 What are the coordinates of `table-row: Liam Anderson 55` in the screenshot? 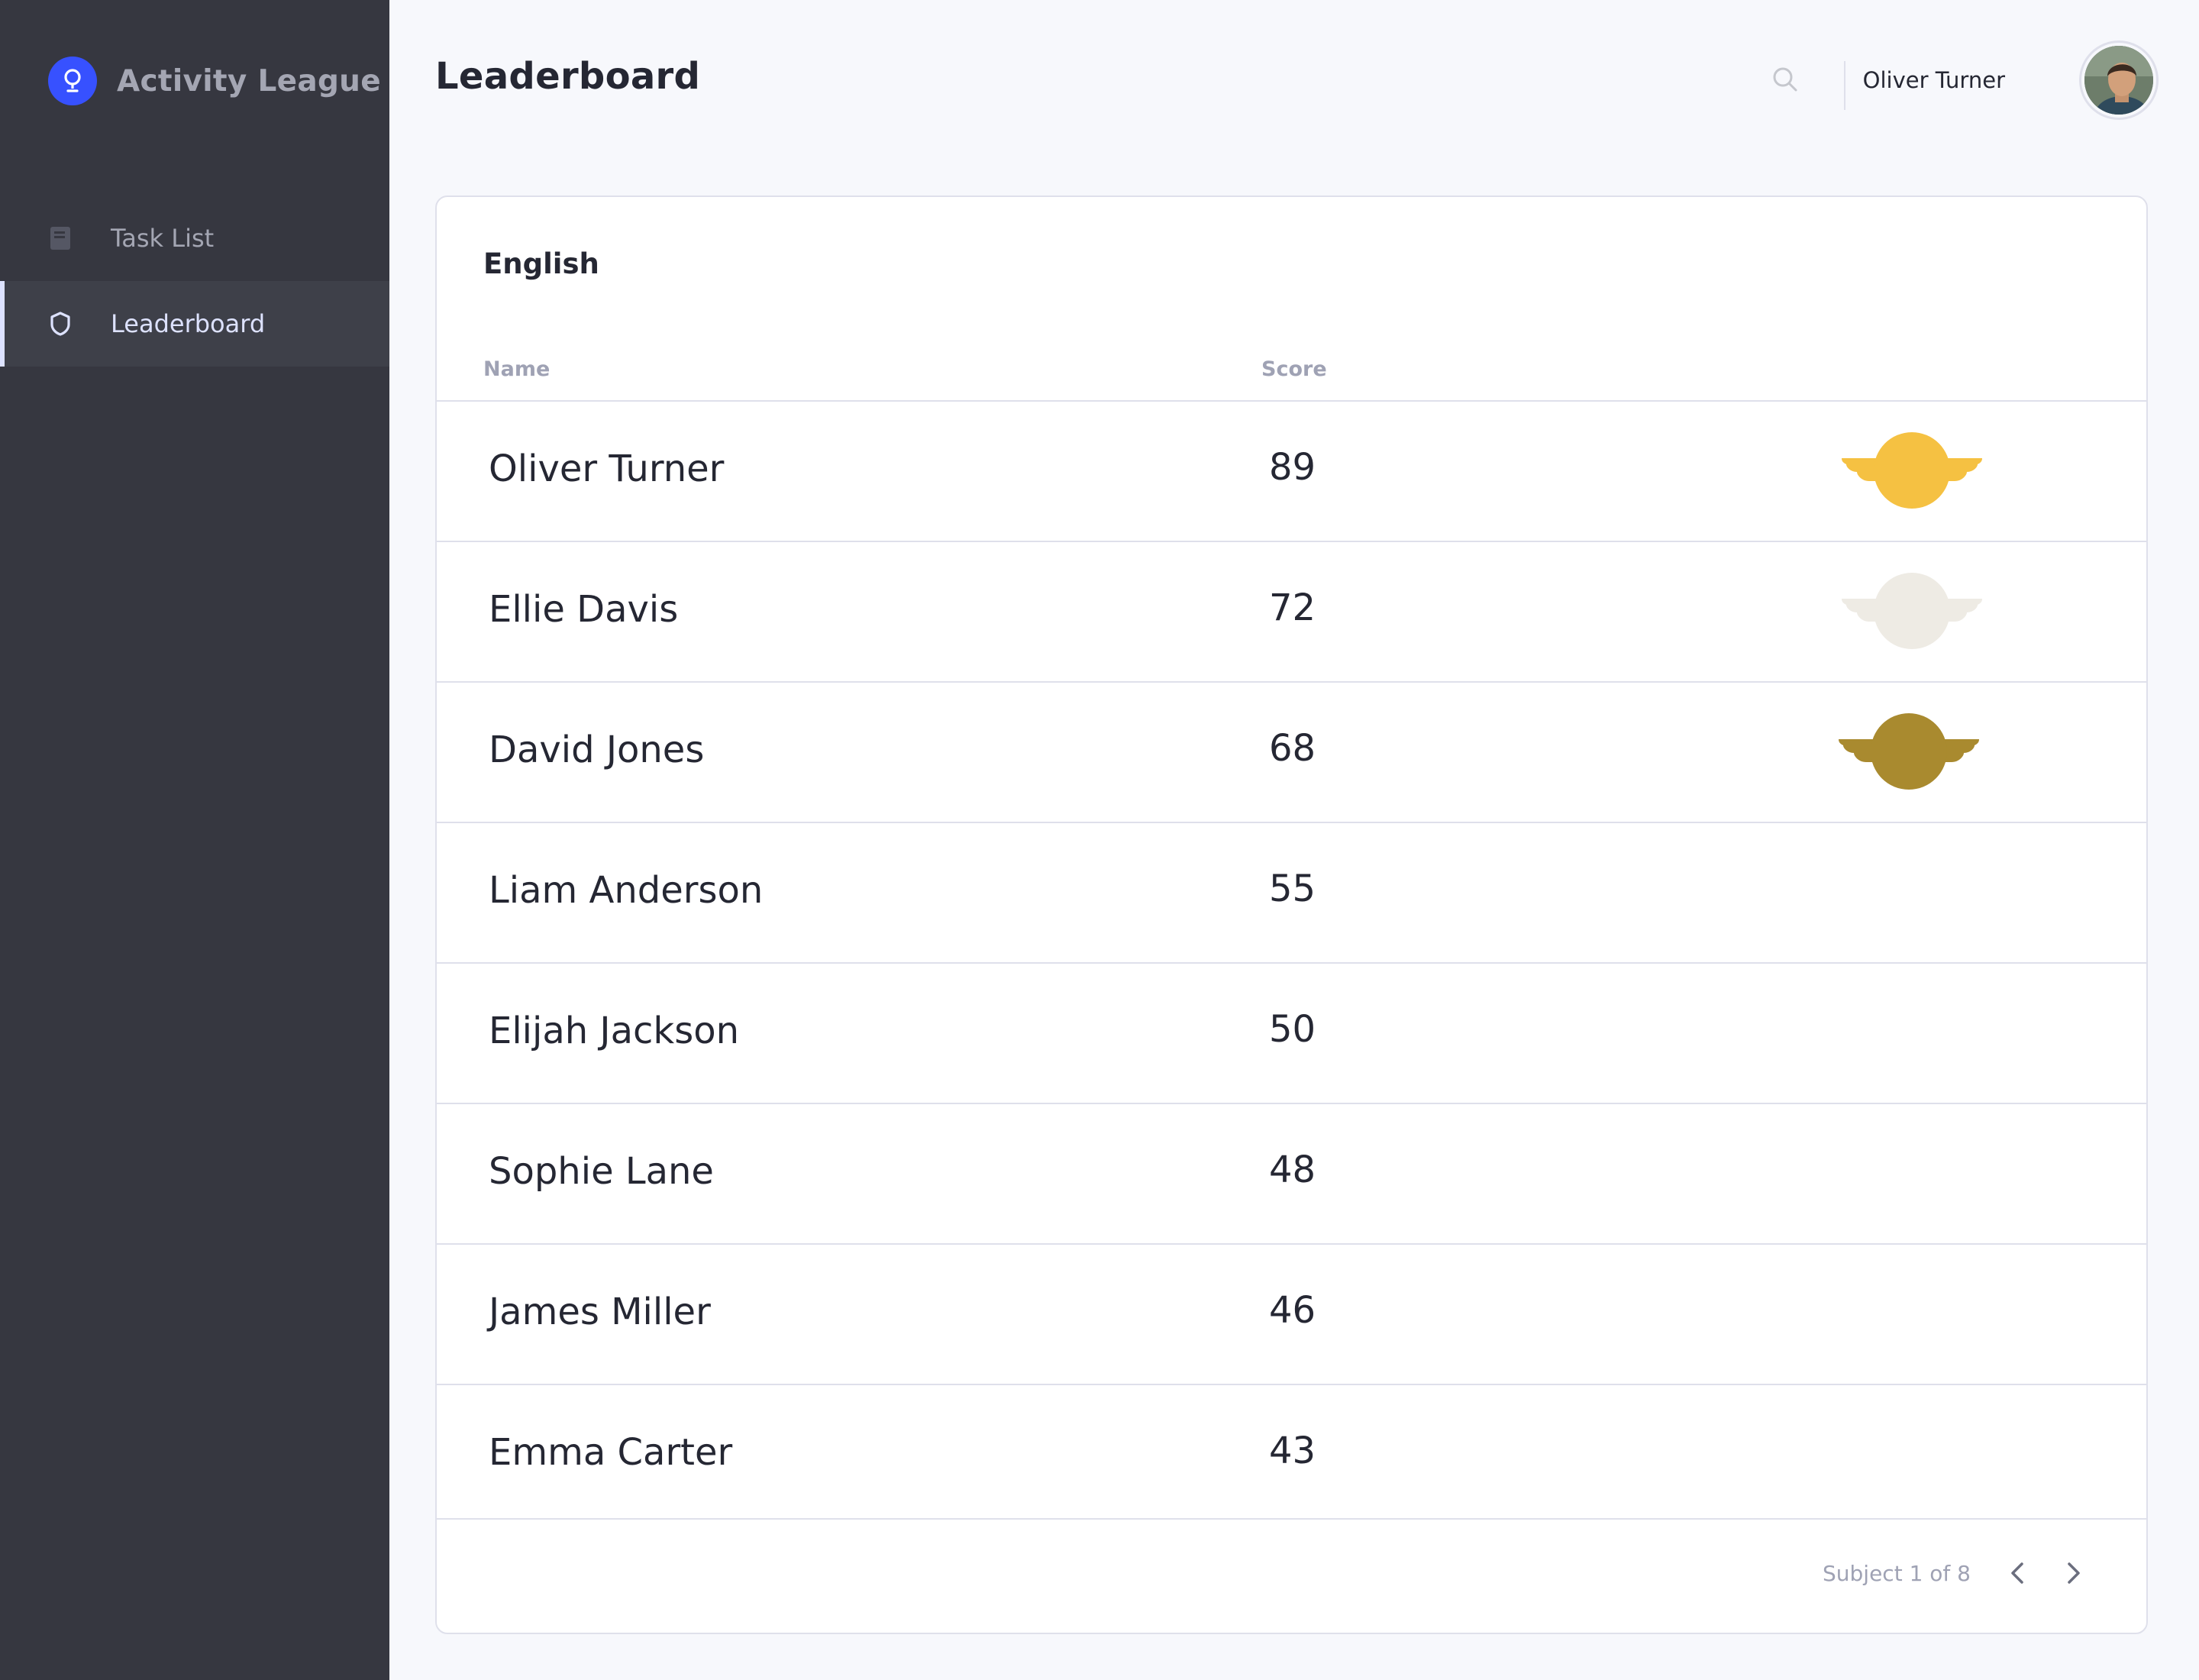 It's located at (1292, 892).